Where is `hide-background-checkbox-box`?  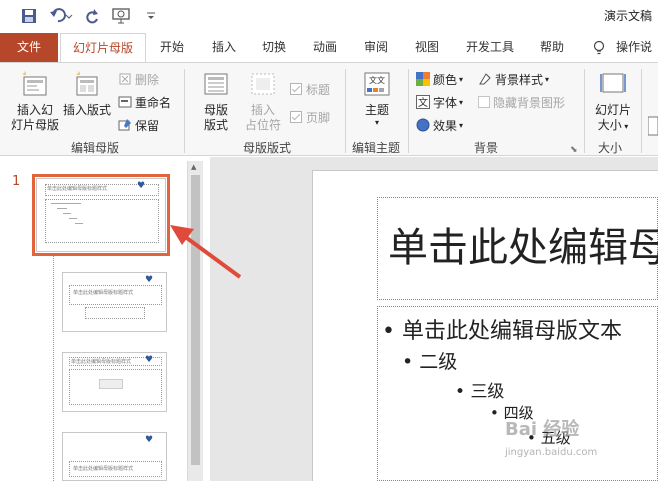
hide-background-checkbox-box is located at coordinates (484, 102).